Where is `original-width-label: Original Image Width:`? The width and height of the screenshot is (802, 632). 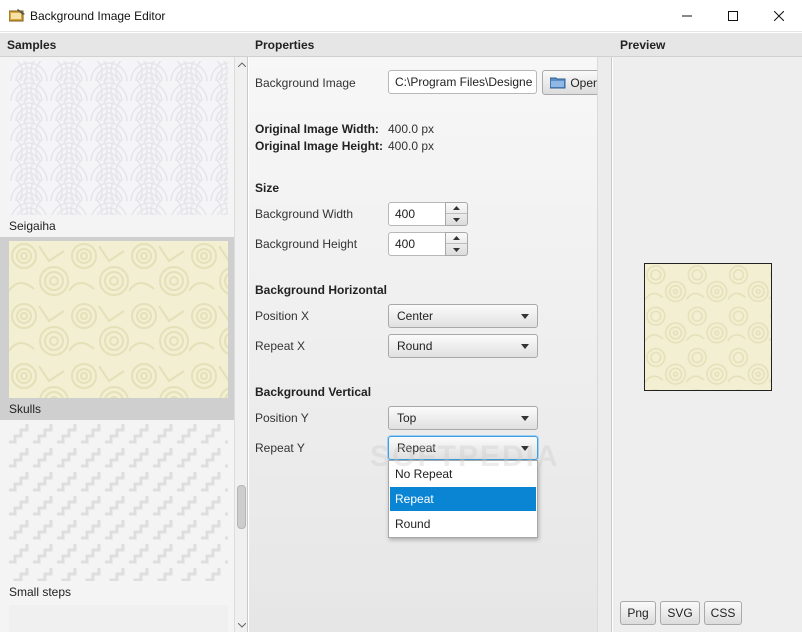 original-width-label: Original Image Width: is located at coordinates (317, 129).